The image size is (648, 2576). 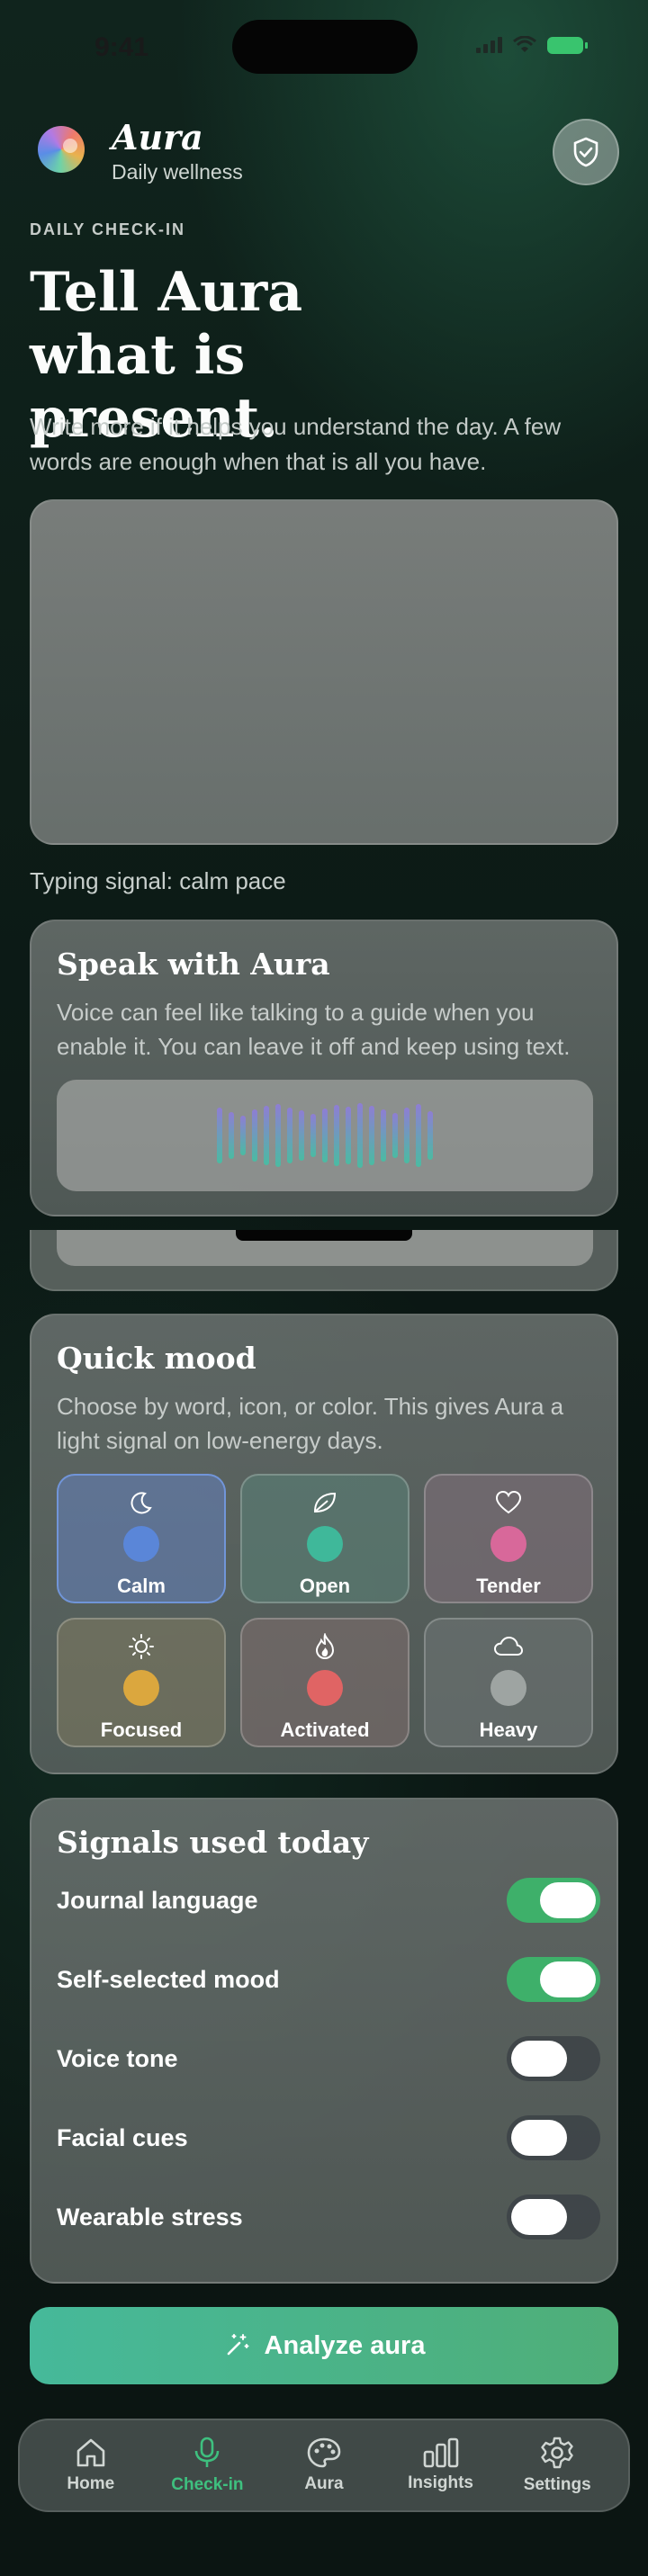 I want to click on tab-check-in: Check-in, so click(x=207, y=2466).